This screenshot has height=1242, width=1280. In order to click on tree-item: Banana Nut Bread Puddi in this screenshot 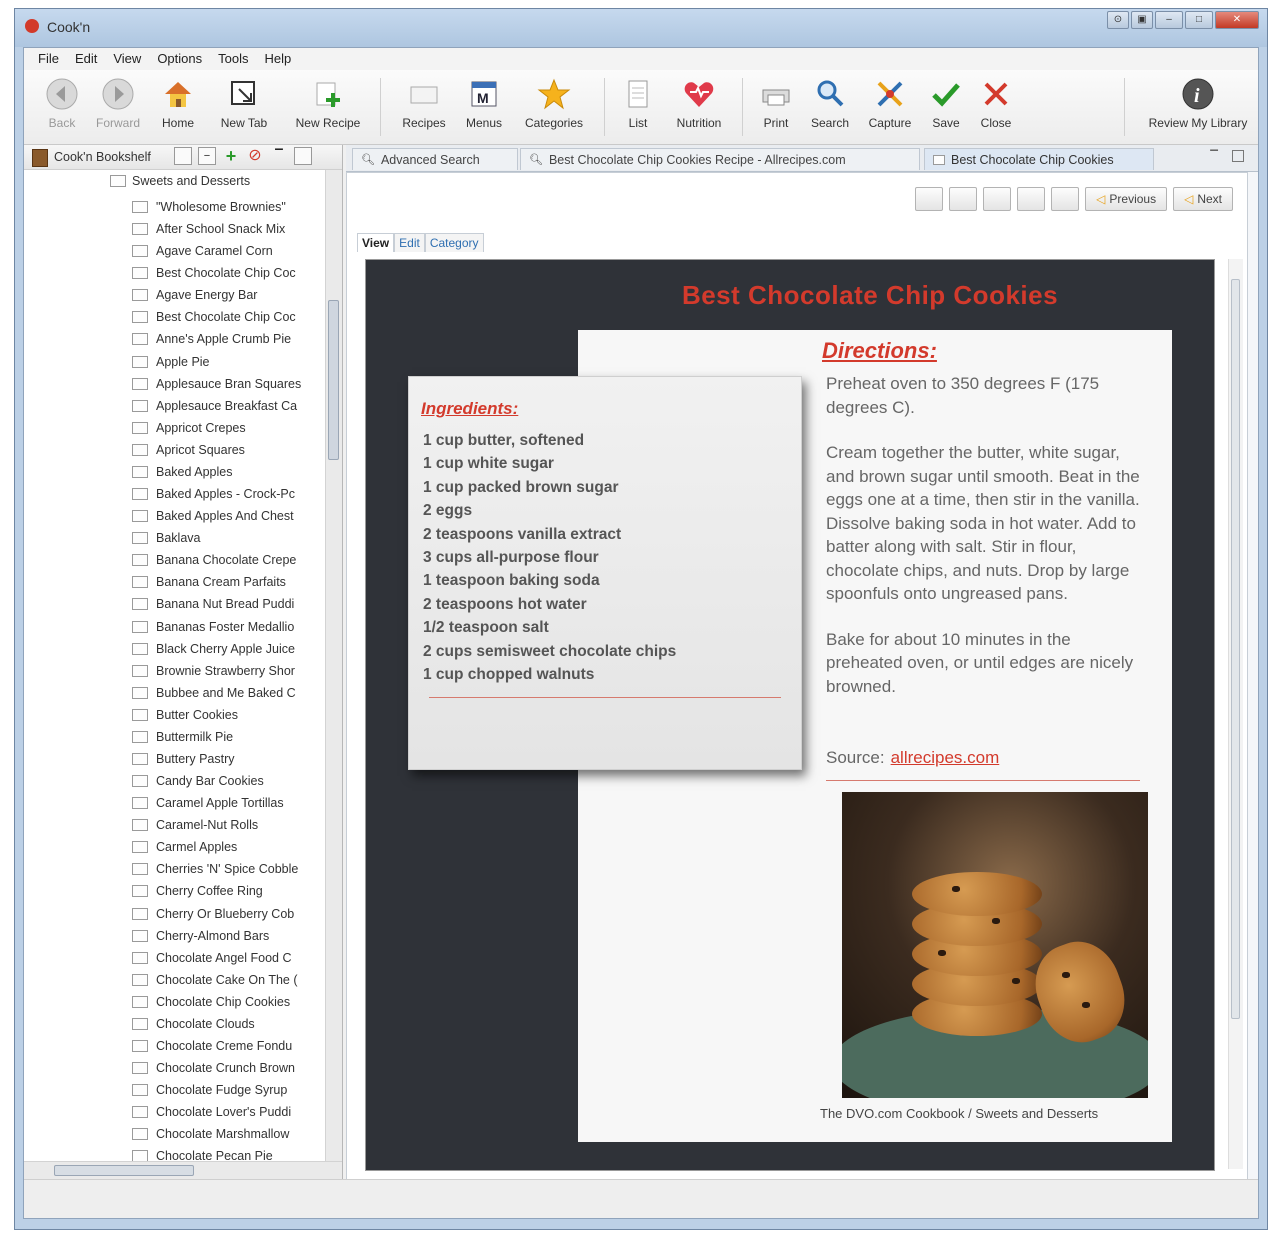, I will do `click(227, 604)`.